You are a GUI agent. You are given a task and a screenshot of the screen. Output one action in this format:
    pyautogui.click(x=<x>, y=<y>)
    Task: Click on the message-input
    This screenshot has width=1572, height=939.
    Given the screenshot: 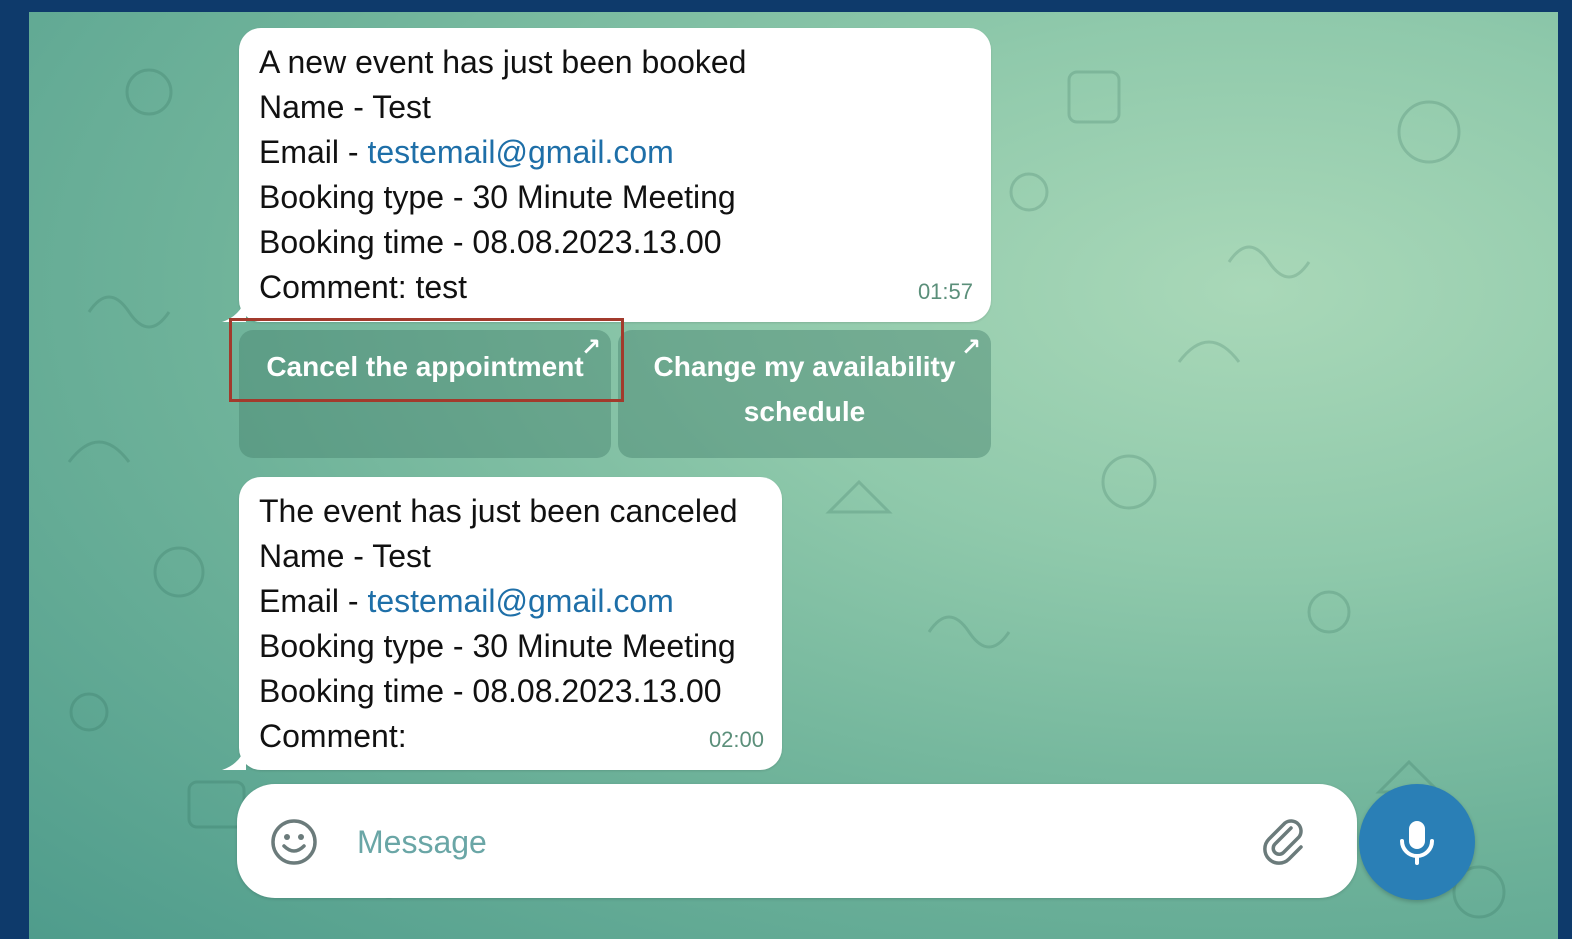 What is the action you would take?
    pyautogui.click(x=797, y=842)
    